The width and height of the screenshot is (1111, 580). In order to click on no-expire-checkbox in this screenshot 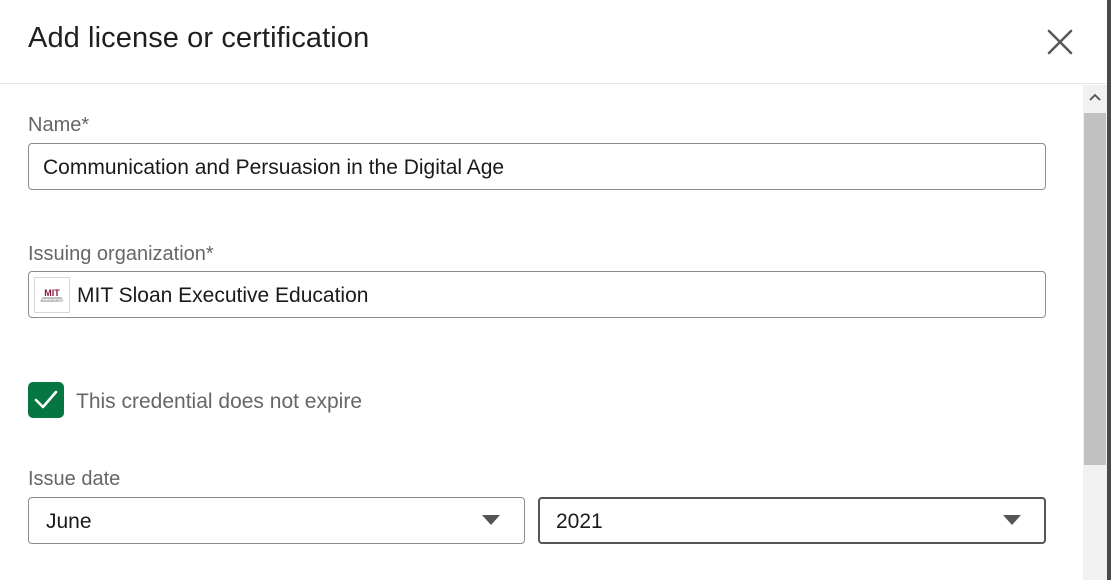, I will do `click(46, 400)`.